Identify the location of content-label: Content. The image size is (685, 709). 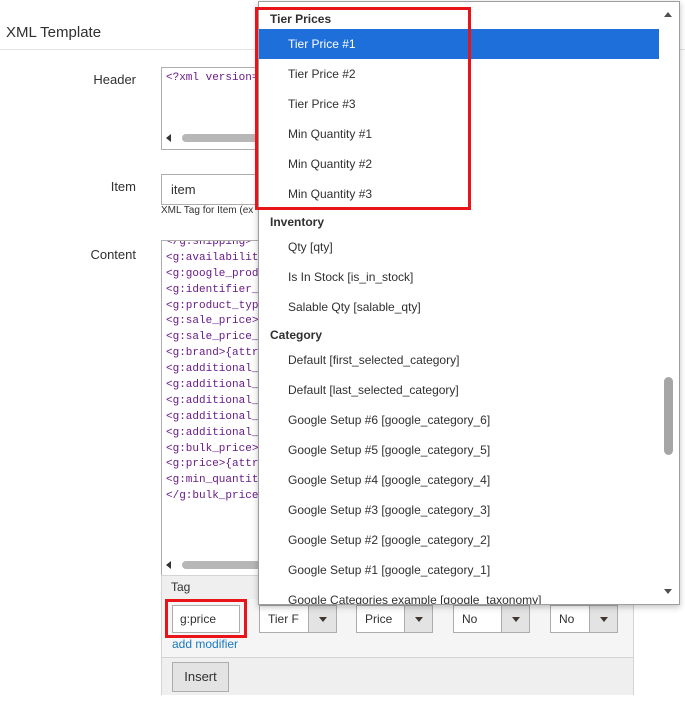
(113, 254).